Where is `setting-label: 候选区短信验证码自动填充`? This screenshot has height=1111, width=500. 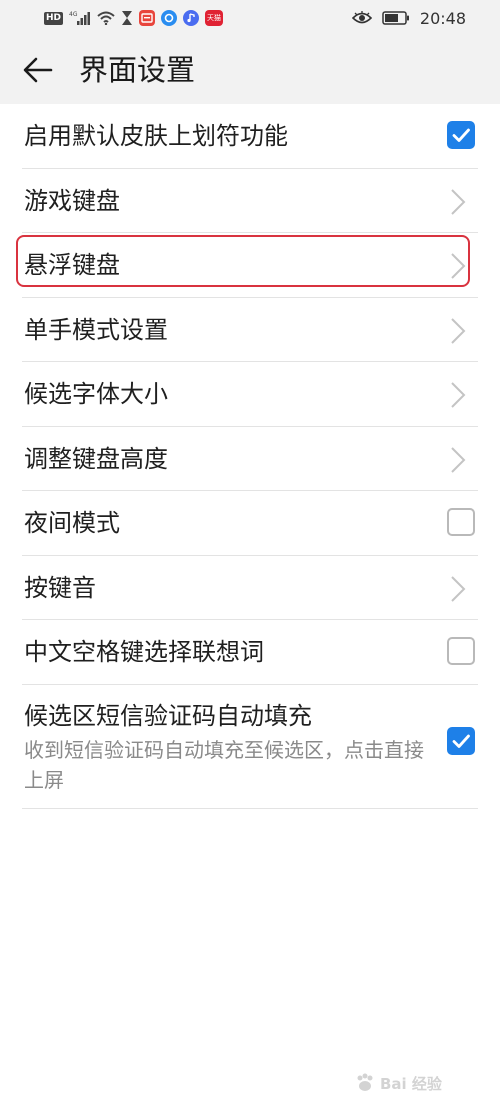
setting-label: 候选区短信验证码自动填充 is located at coordinates (168, 715).